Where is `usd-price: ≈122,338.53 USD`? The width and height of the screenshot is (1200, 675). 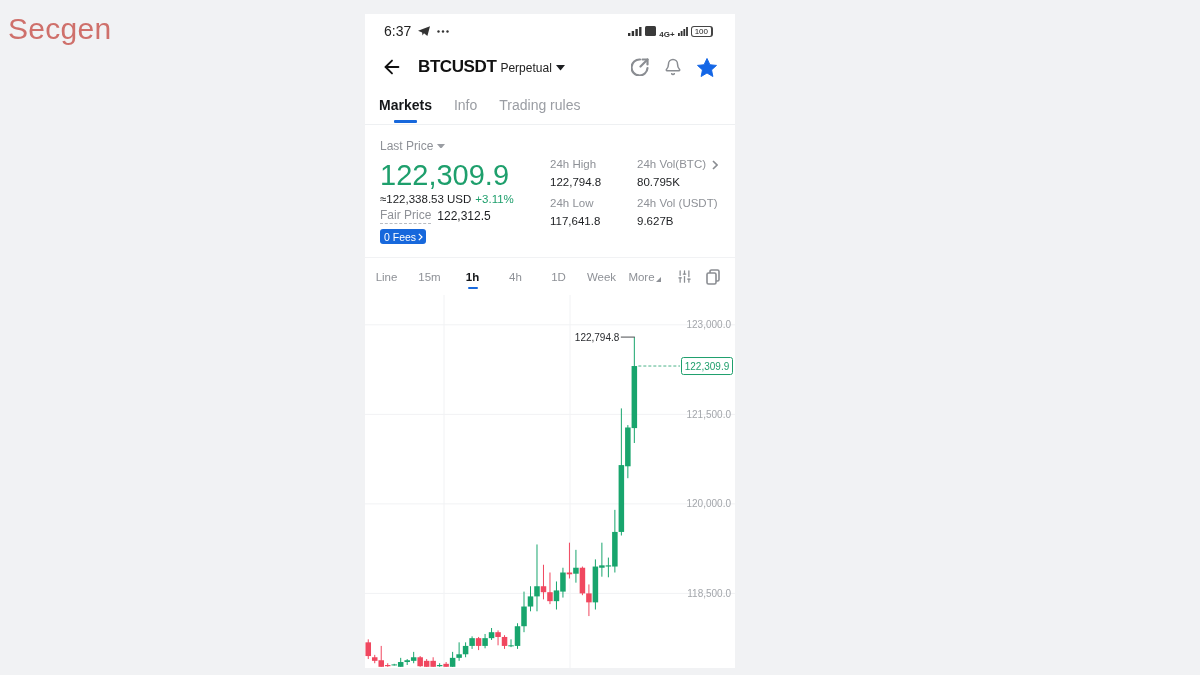 usd-price: ≈122,338.53 USD is located at coordinates (426, 199).